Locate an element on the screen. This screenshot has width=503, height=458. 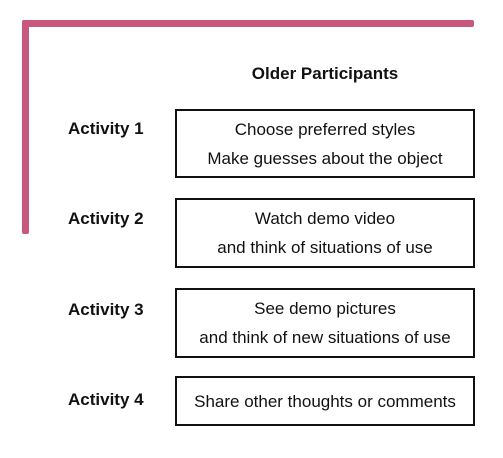
decorative-frame-top is located at coordinates (248, 23).